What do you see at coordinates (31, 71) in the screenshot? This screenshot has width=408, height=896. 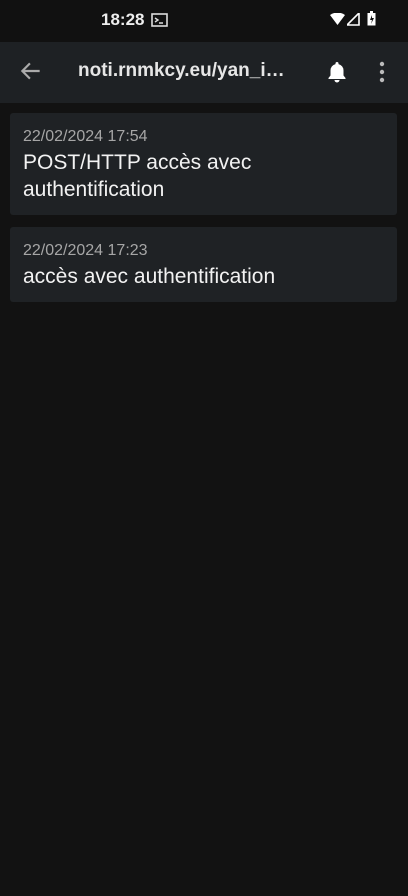 I see `back-arrow-icon` at bounding box center [31, 71].